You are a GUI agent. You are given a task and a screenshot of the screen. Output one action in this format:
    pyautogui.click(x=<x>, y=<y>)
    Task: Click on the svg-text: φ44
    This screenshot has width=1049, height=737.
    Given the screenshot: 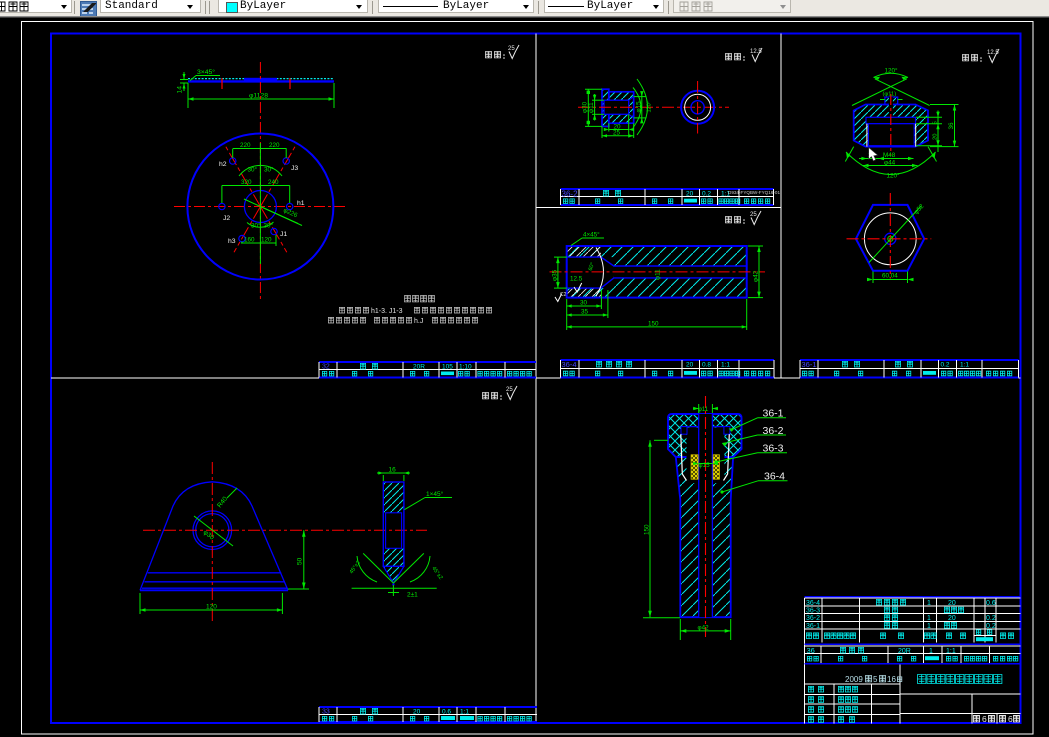 What is the action you would take?
    pyautogui.click(x=890, y=162)
    